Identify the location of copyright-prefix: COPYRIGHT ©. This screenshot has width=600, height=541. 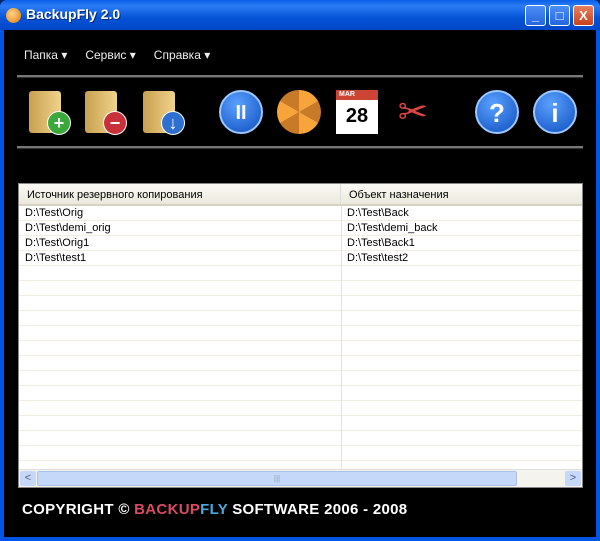
(78, 509).